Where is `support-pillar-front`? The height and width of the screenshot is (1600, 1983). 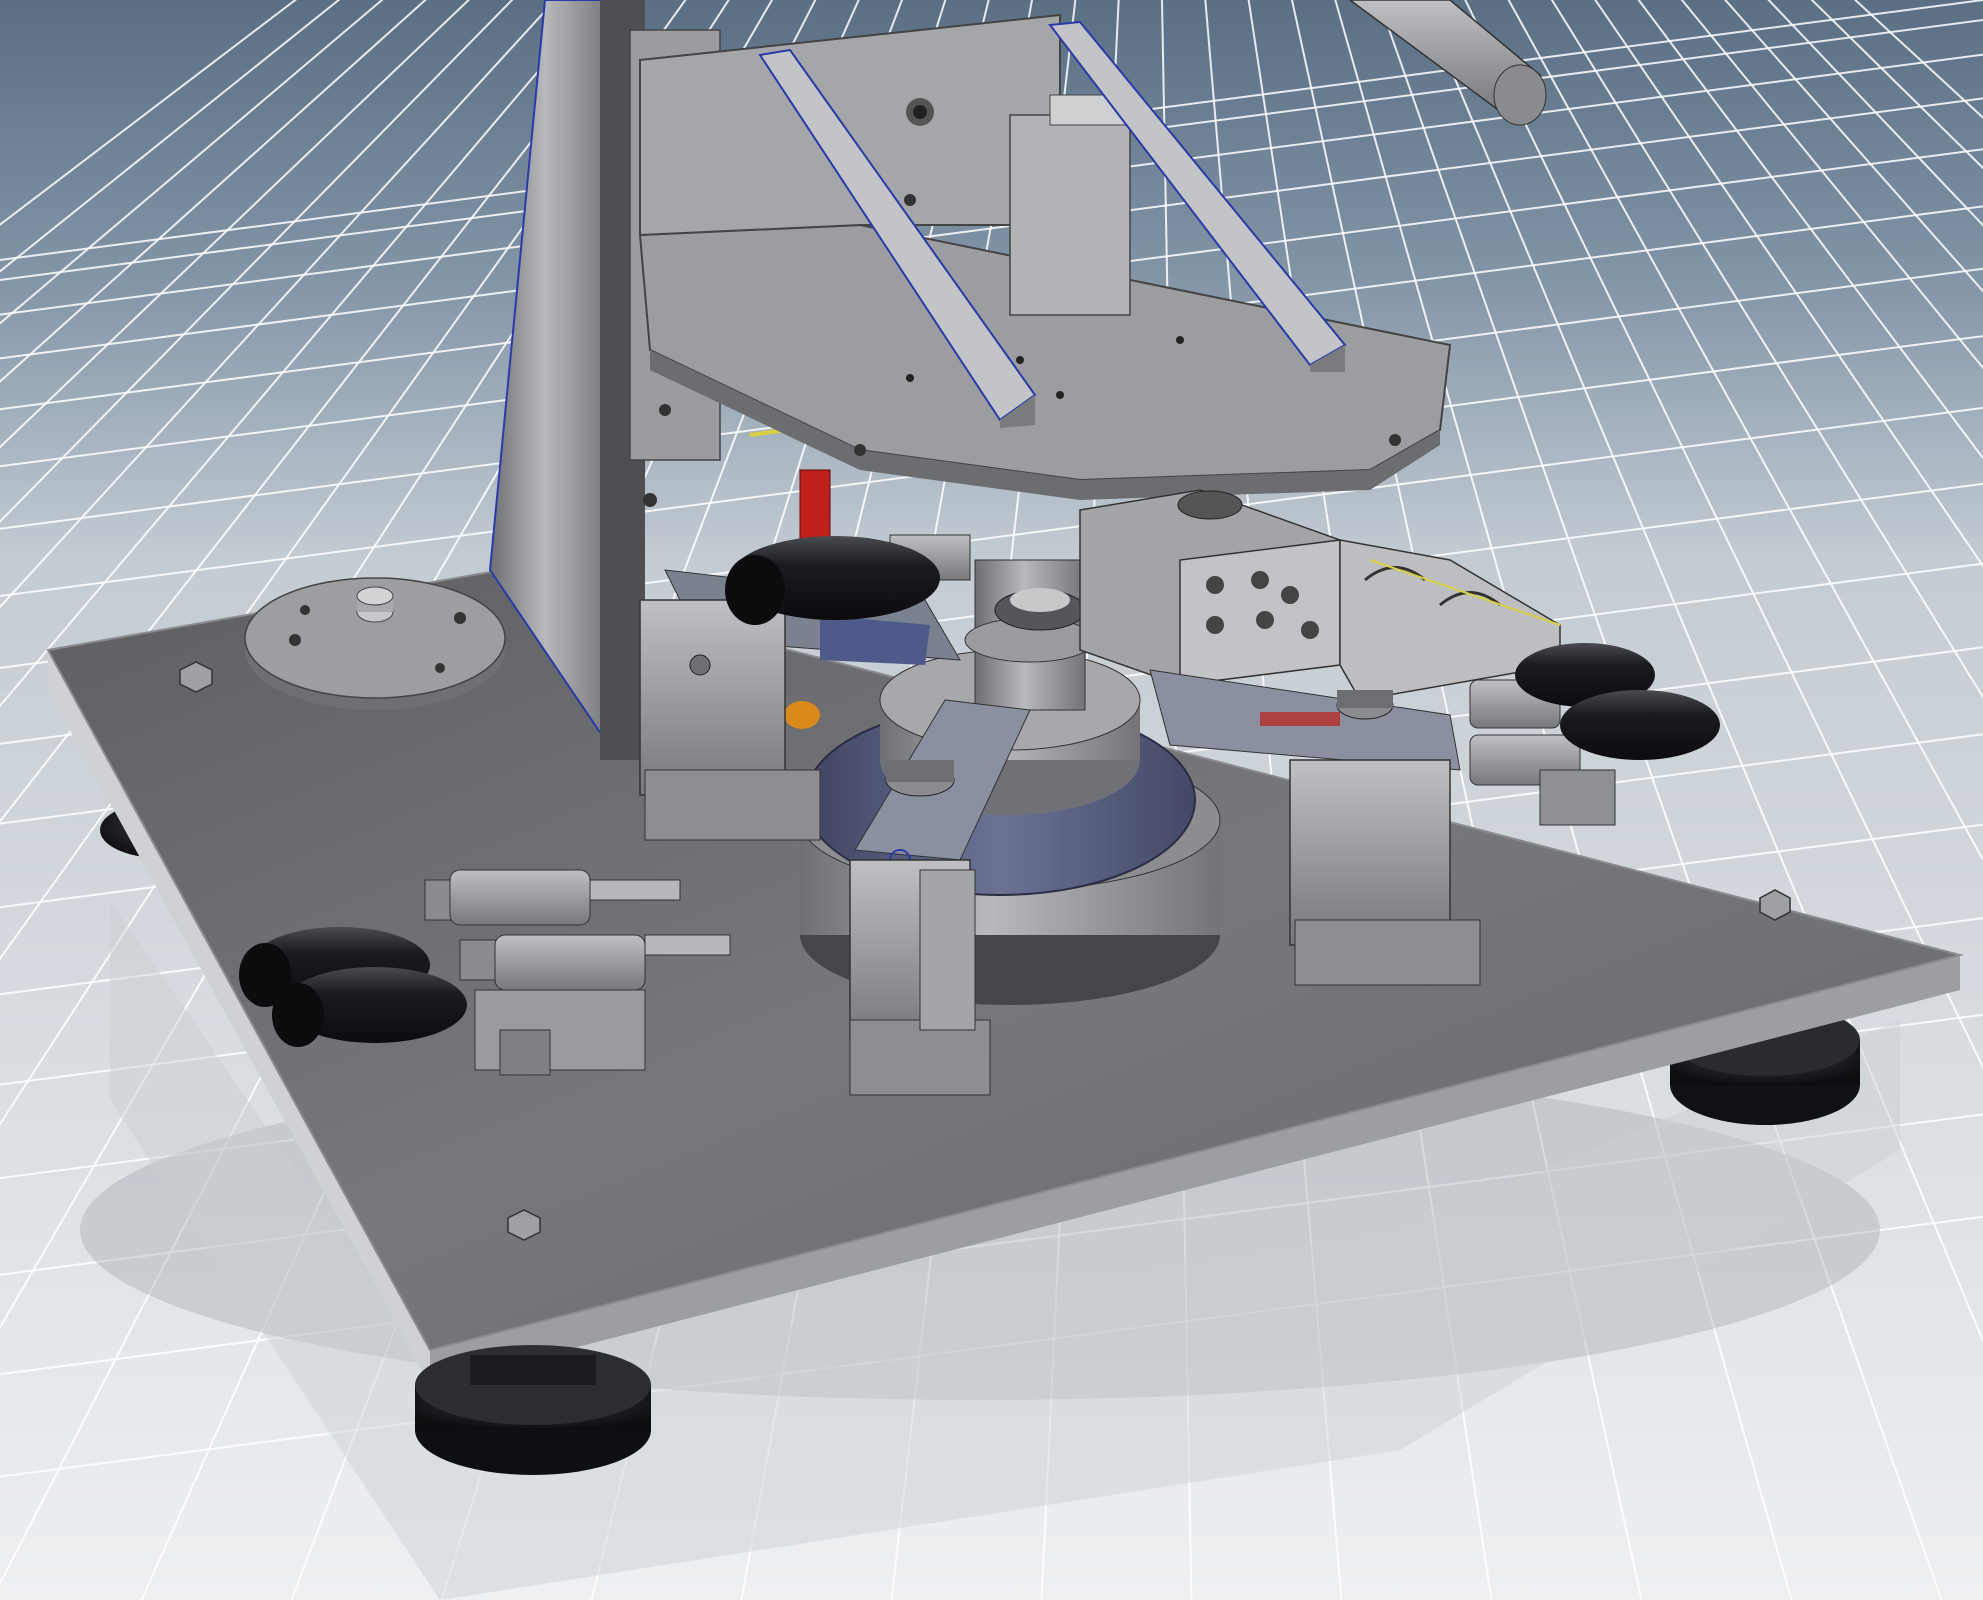
support-pillar-front is located at coordinates (920, 977).